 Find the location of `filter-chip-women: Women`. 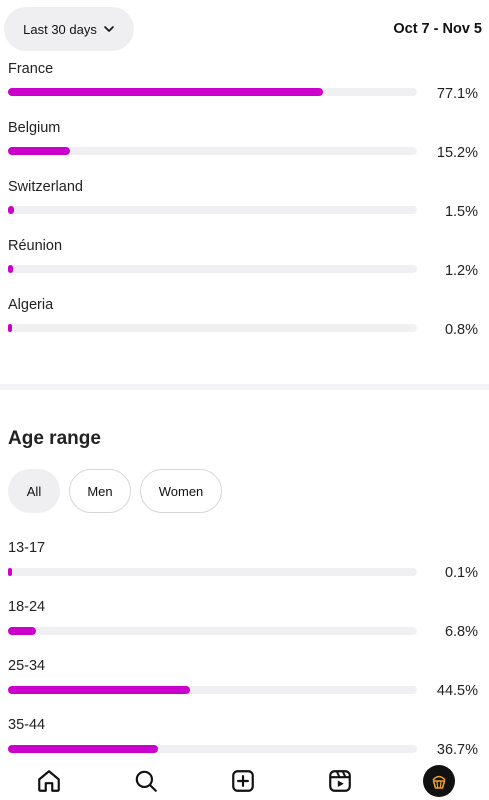

filter-chip-women: Women is located at coordinates (181, 491).